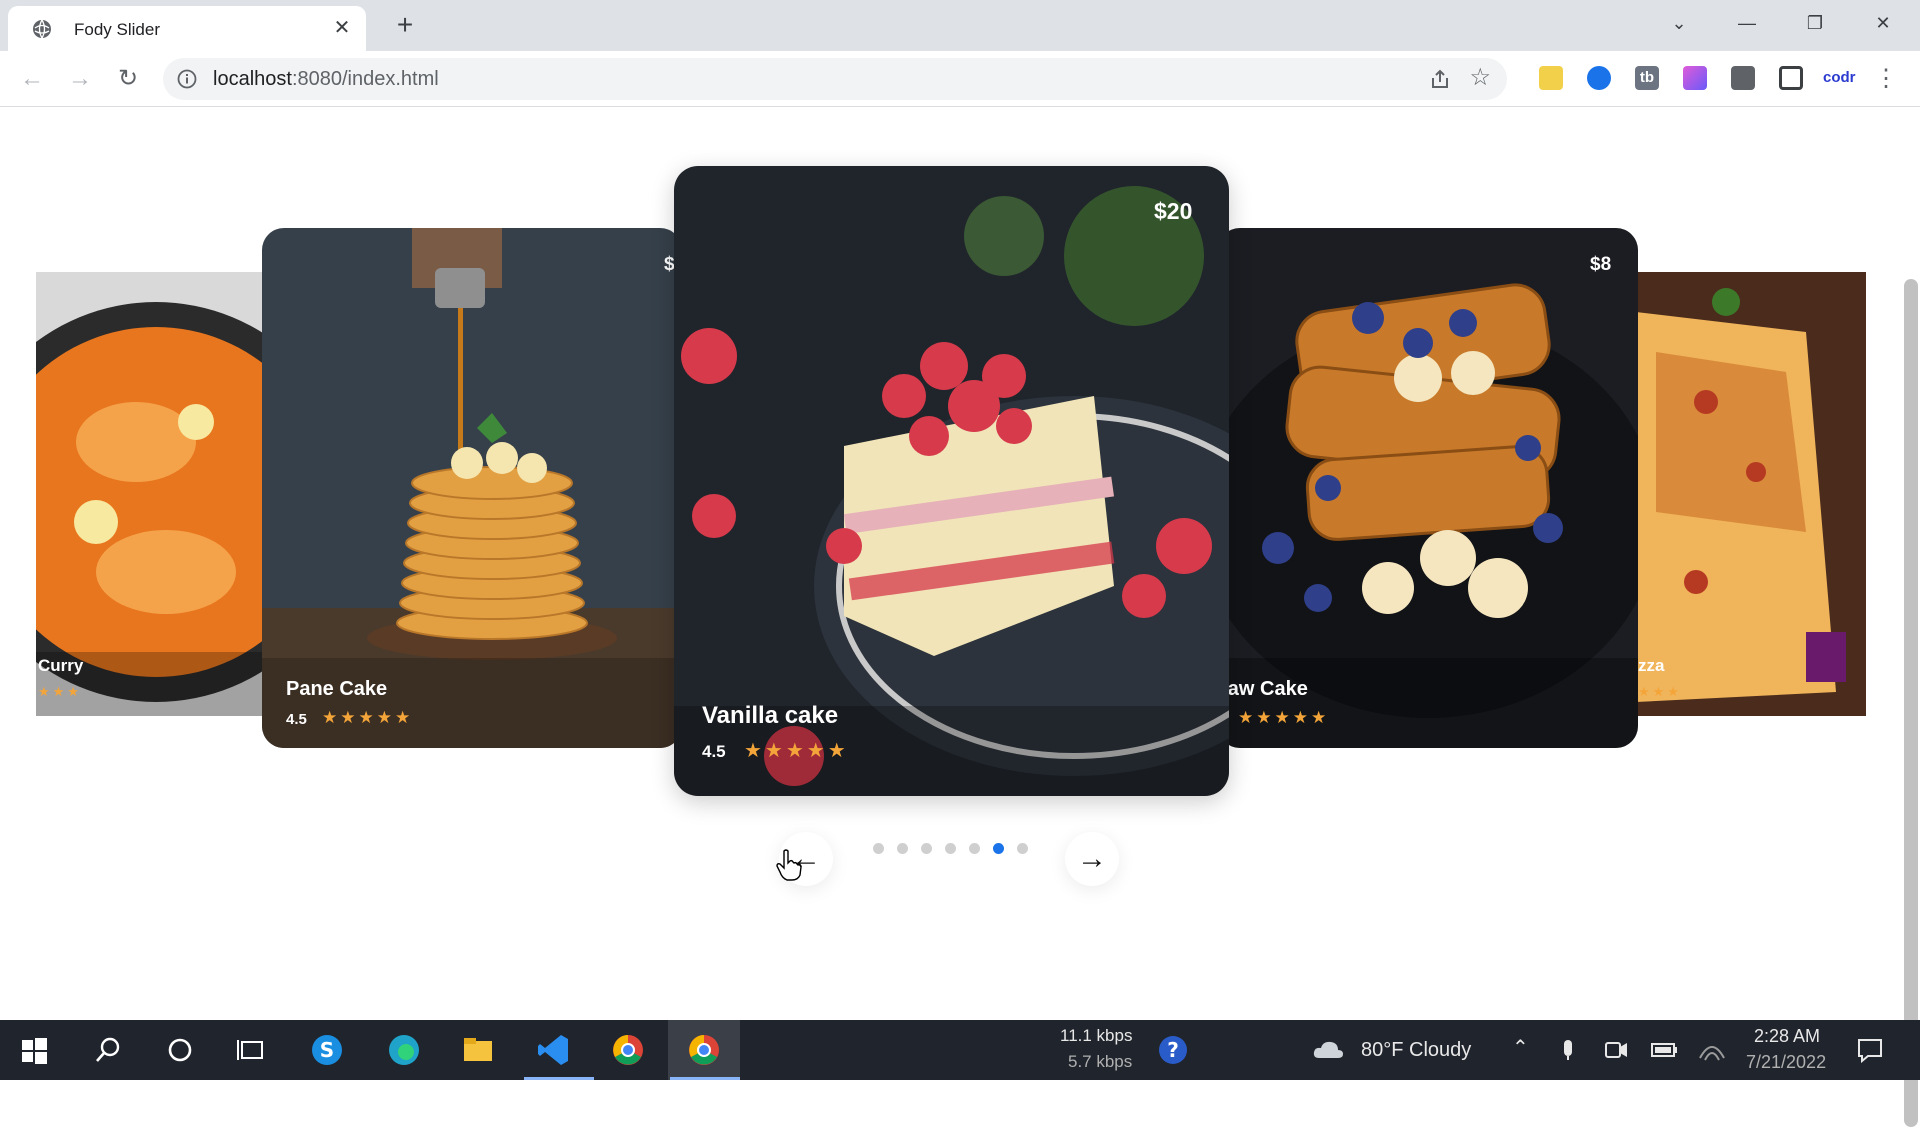 Image resolution: width=1920 pixels, height=1127 pixels. I want to click on info-icon, so click(187, 79).